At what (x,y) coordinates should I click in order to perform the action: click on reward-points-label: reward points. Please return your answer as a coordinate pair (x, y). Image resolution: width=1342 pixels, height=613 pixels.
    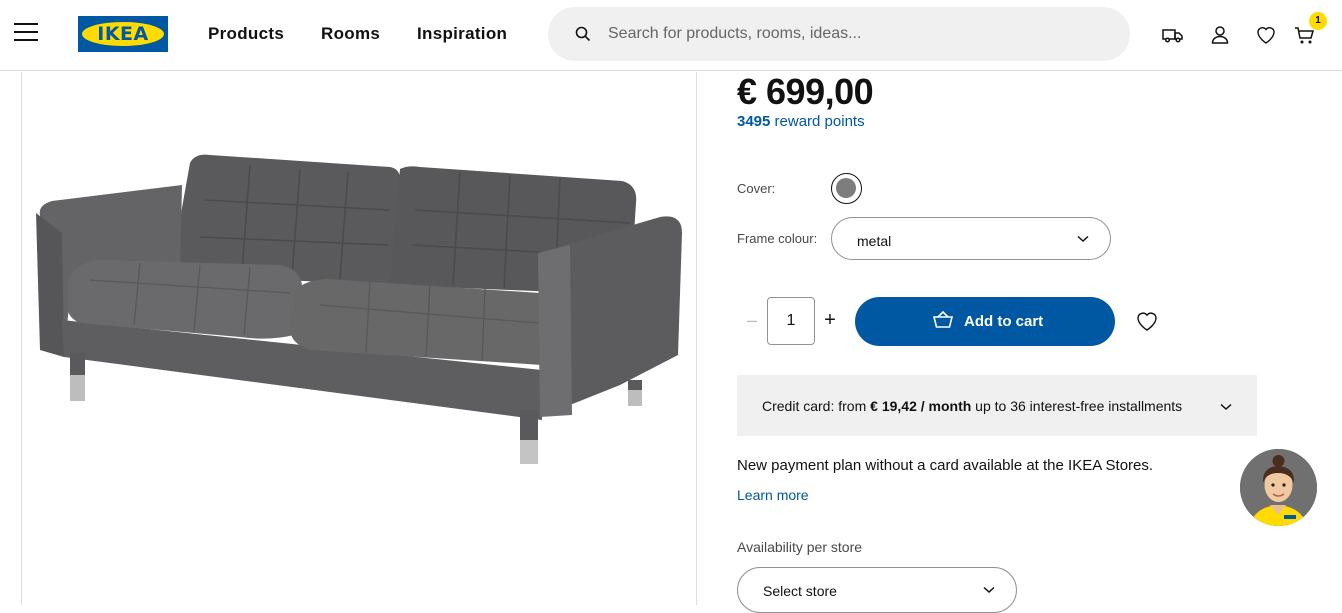
    Looking at the image, I should click on (817, 121).